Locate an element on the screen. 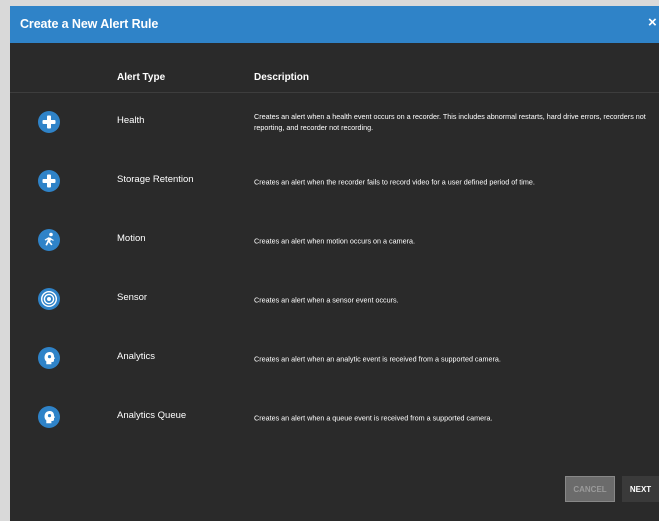 The width and height of the screenshot is (659, 521). alert-type-name: Storage Retention is located at coordinates (155, 179).